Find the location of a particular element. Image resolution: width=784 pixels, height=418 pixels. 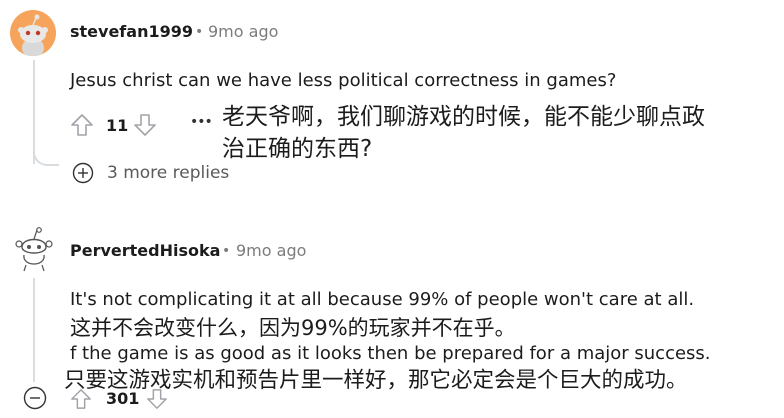

collapse-thread-button is located at coordinates (35, 398).